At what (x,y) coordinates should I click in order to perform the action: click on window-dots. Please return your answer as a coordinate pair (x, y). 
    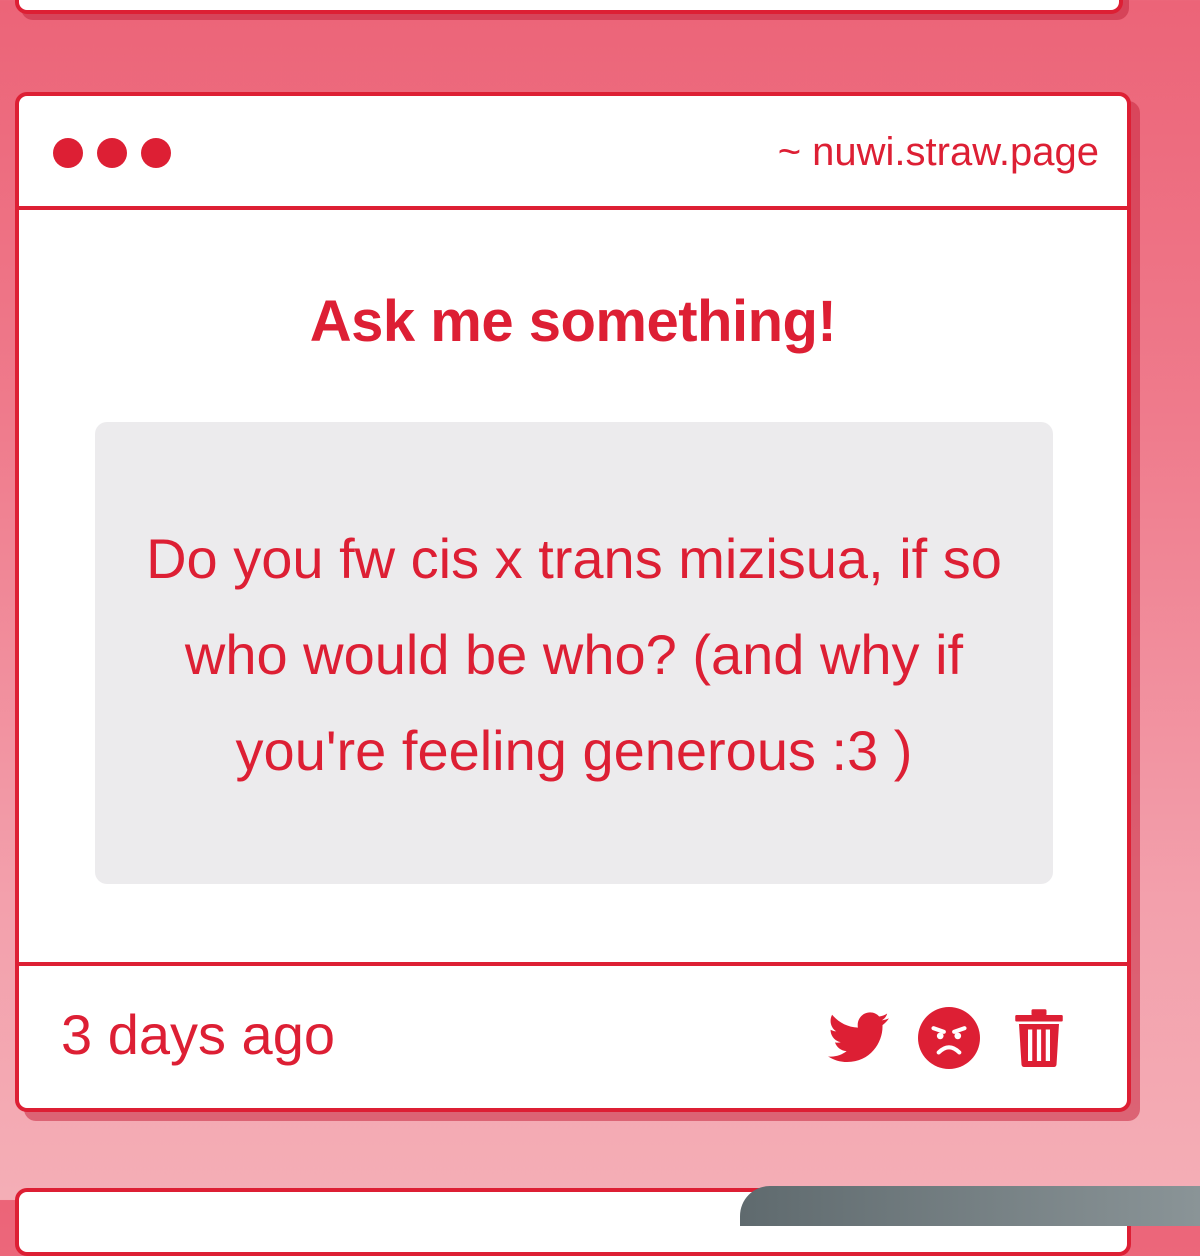
    Looking at the image, I should click on (112, 153).